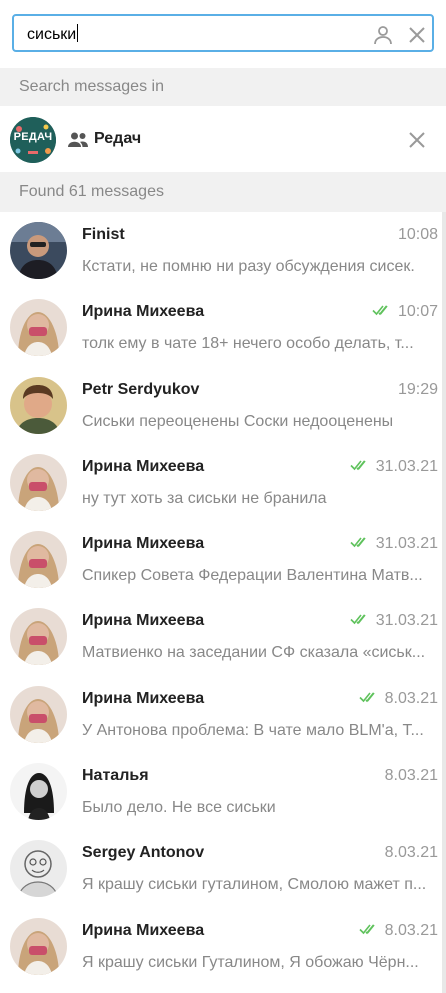 The height and width of the screenshot is (993, 446). I want to click on search-input: сиськи, so click(223, 33).